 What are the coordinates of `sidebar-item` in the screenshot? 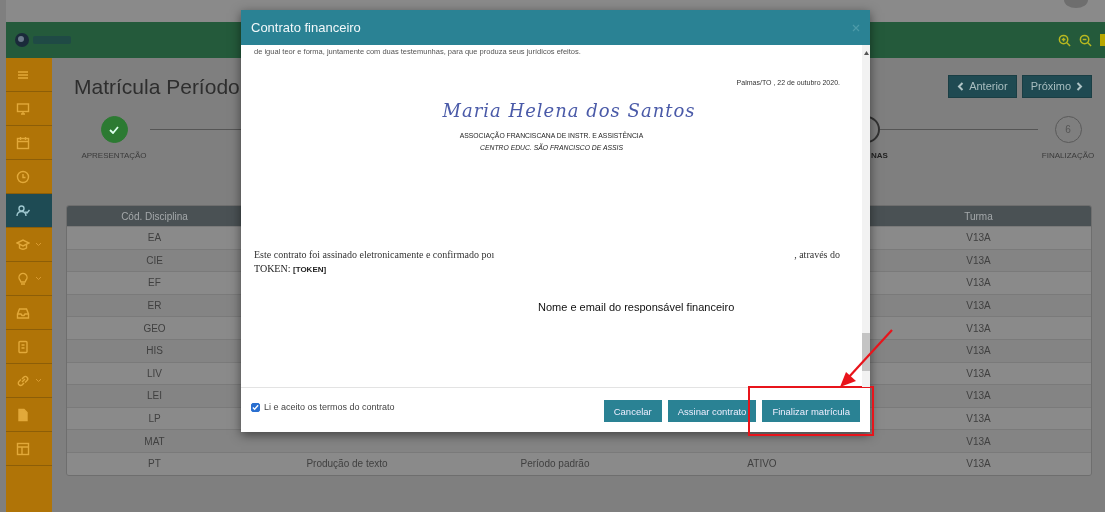 It's located at (29, 211).